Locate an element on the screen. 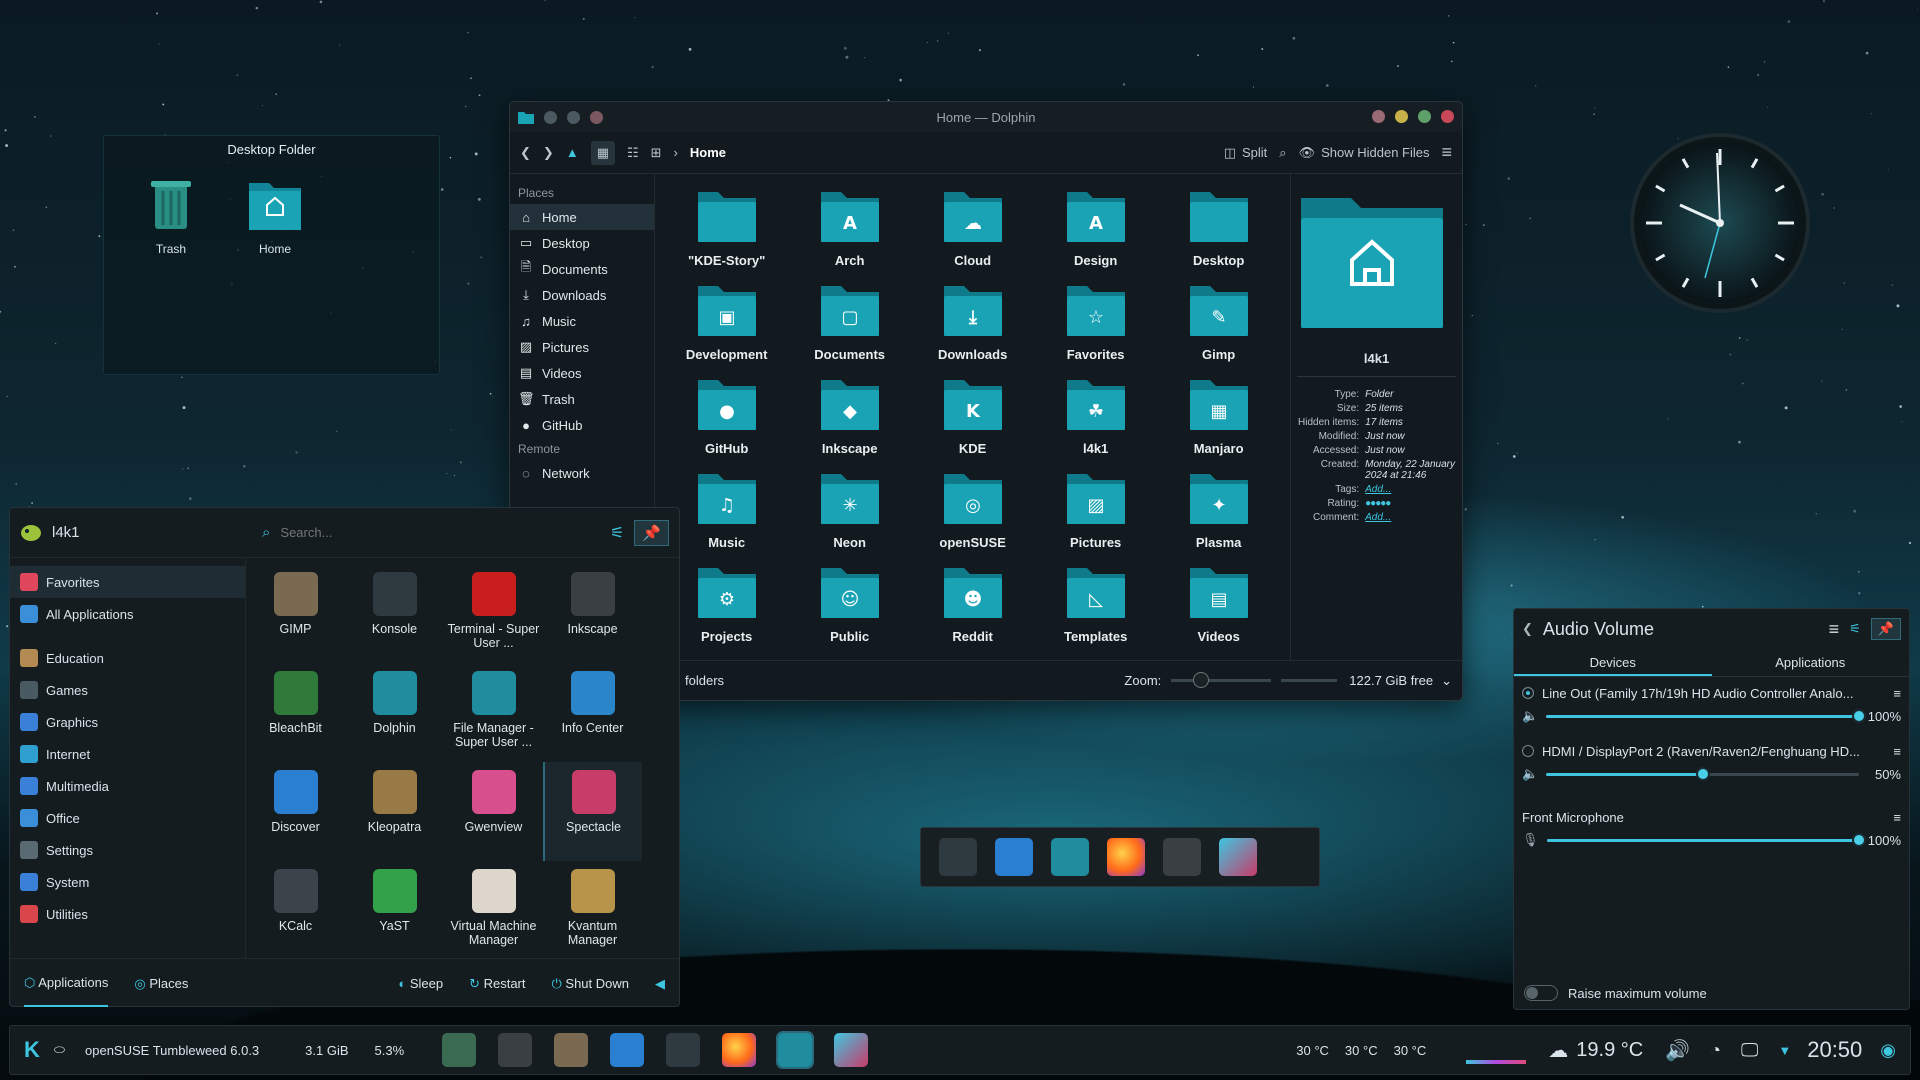  app-dolphin: Dolphin is located at coordinates (394, 712).